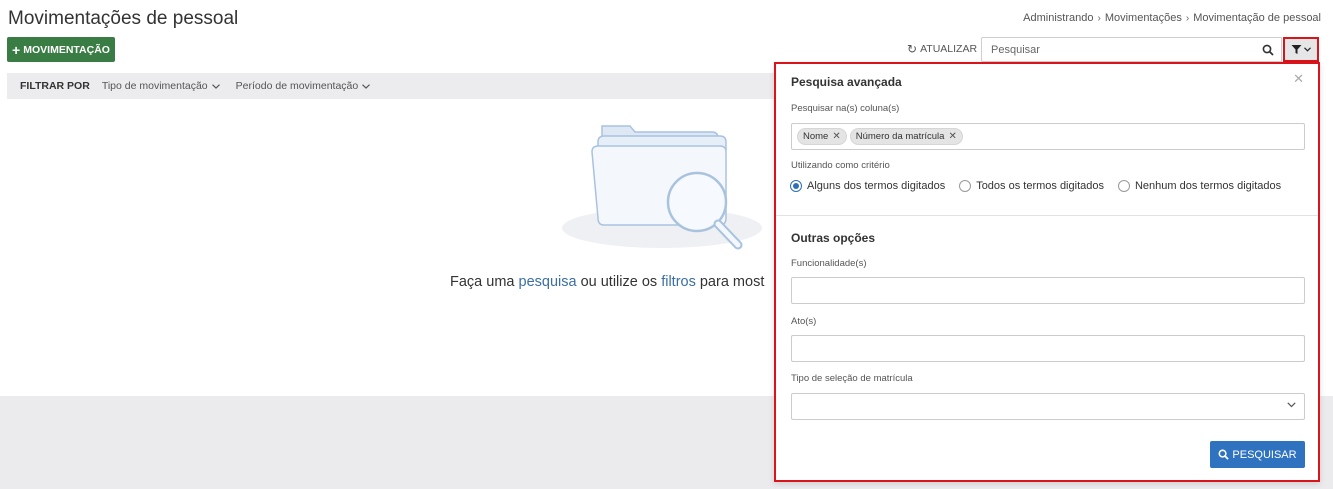  I want to click on new-movement-button: + MOVIMENTAÇÃO, so click(61, 49).